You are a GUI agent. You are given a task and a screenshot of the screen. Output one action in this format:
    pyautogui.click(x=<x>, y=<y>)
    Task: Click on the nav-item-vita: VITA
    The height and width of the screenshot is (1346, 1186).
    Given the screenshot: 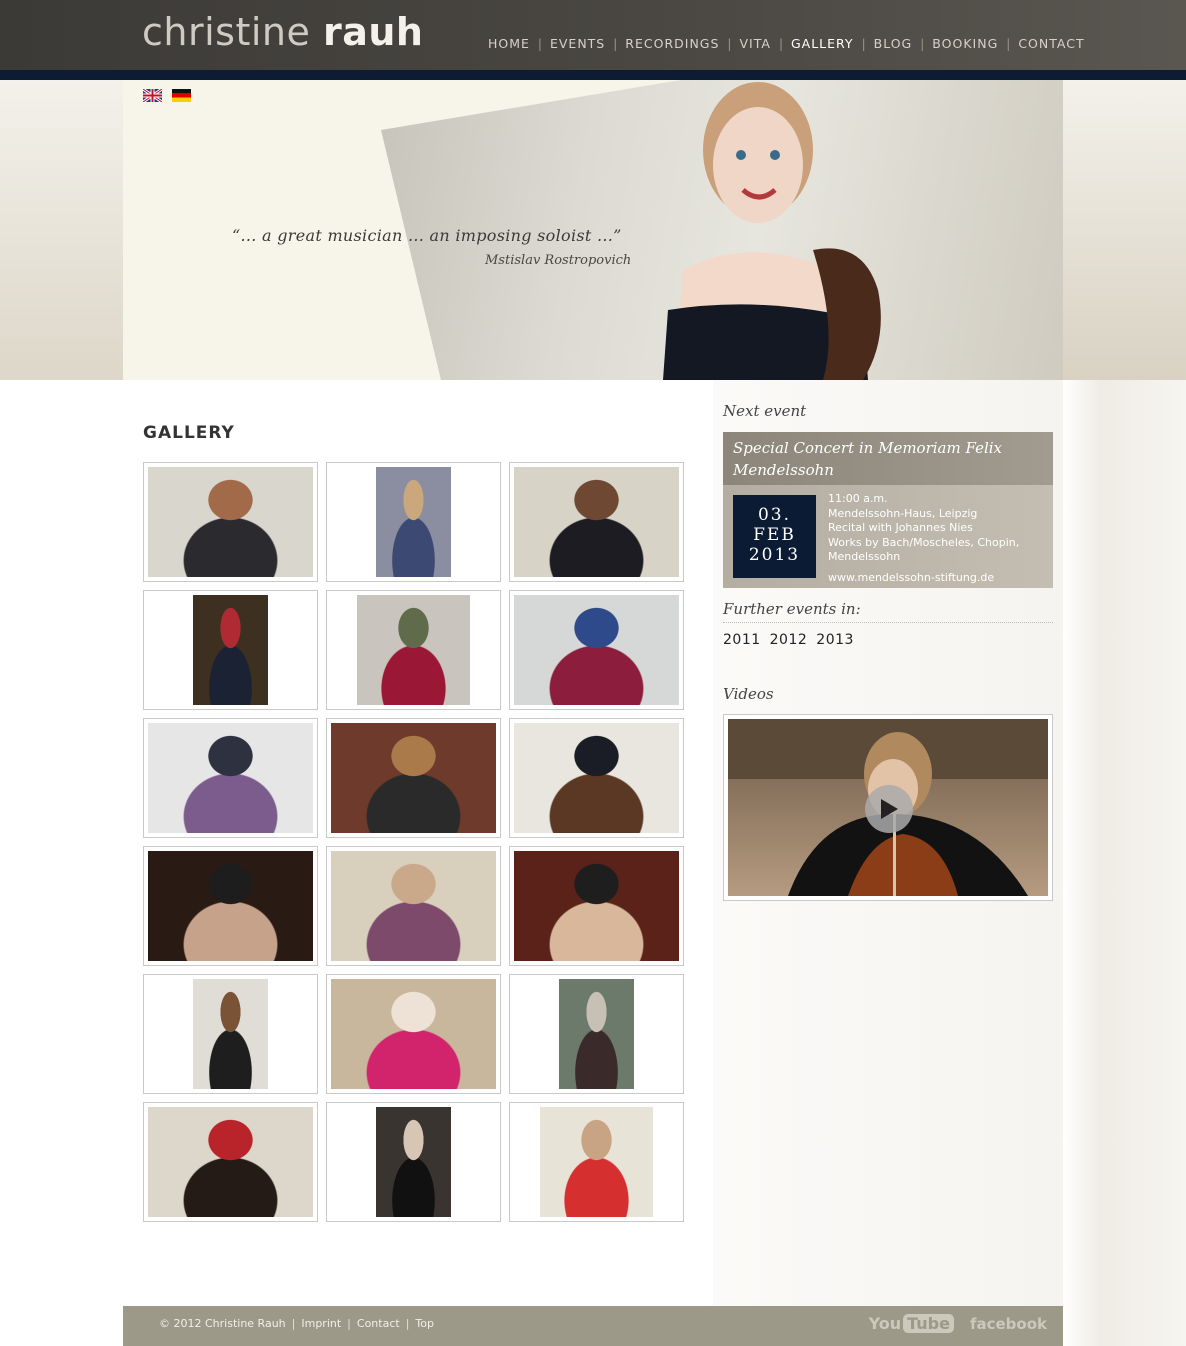 What is the action you would take?
    pyautogui.click(x=754, y=43)
    